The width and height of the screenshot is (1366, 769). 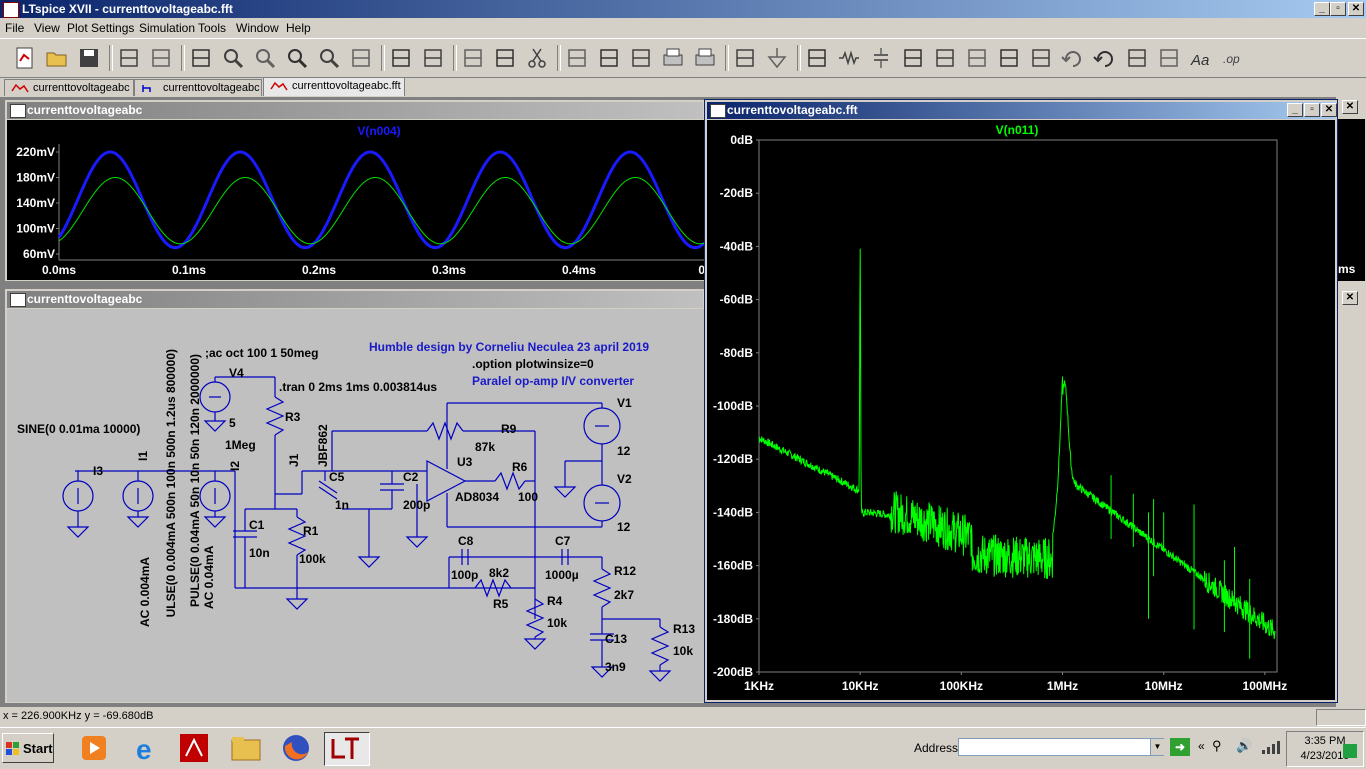 I want to click on diode-icon, so click(x=945, y=58).